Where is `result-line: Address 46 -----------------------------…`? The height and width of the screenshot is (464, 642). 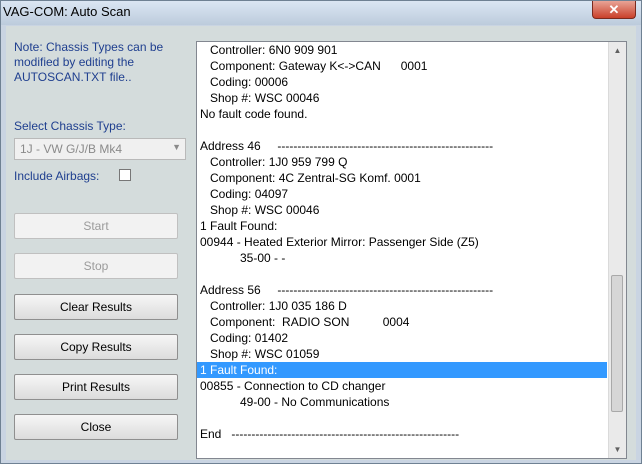
result-line: Address 46 -----------------------------… is located at coordinates (402, 146).